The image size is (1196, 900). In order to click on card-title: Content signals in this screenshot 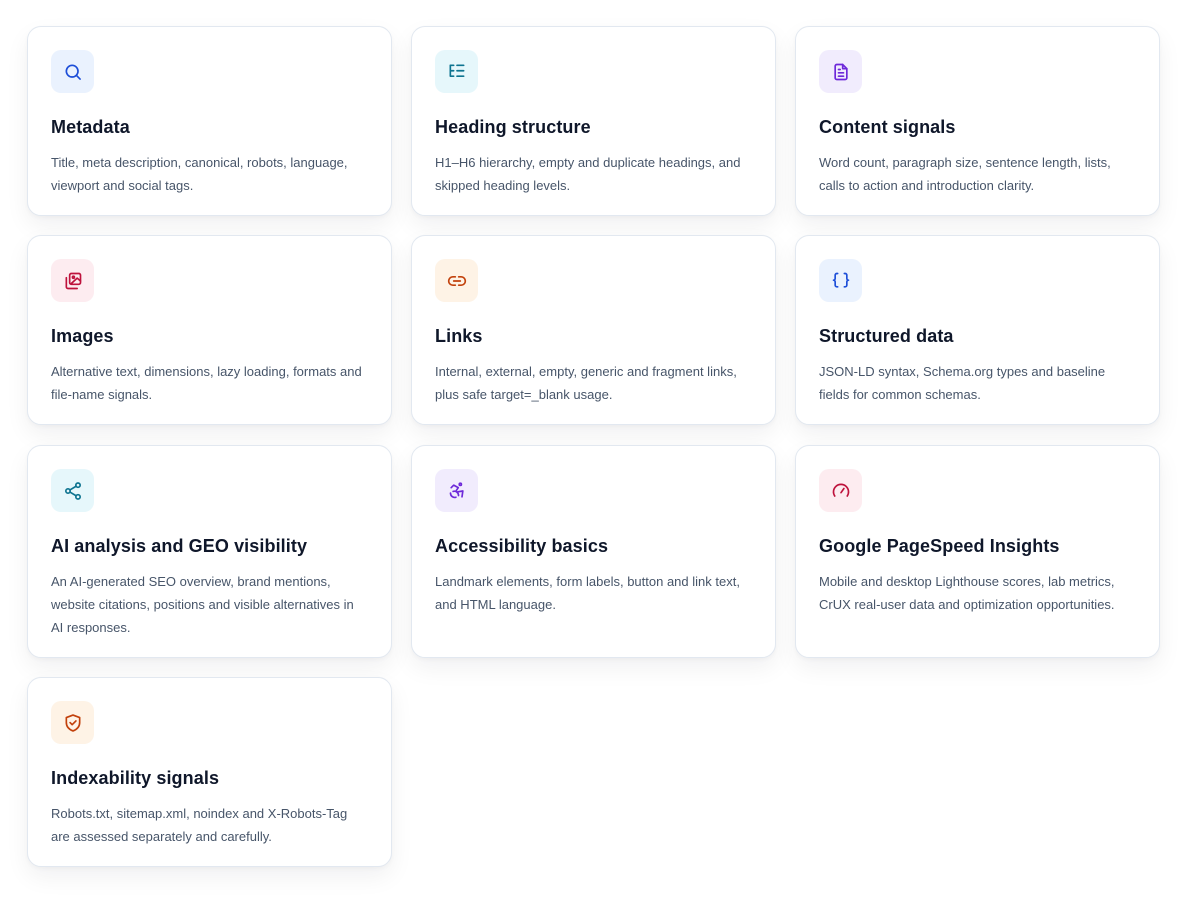, I will do `click(887, 127)`.